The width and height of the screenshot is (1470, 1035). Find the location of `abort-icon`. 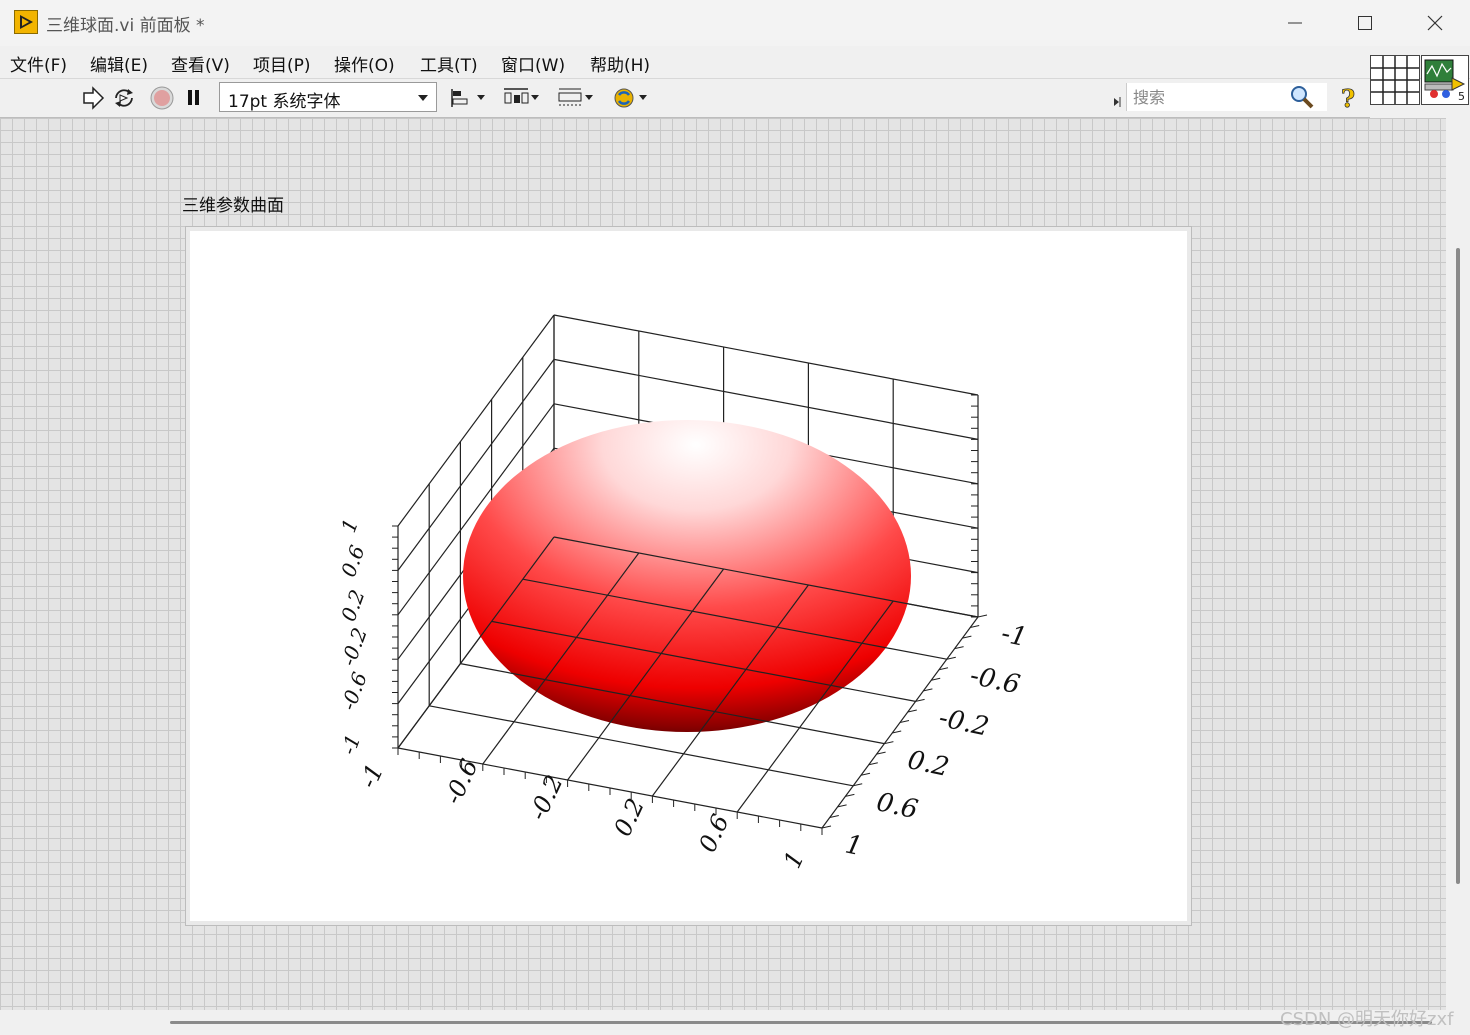

abort-icon is located at coordinates (162, 98).